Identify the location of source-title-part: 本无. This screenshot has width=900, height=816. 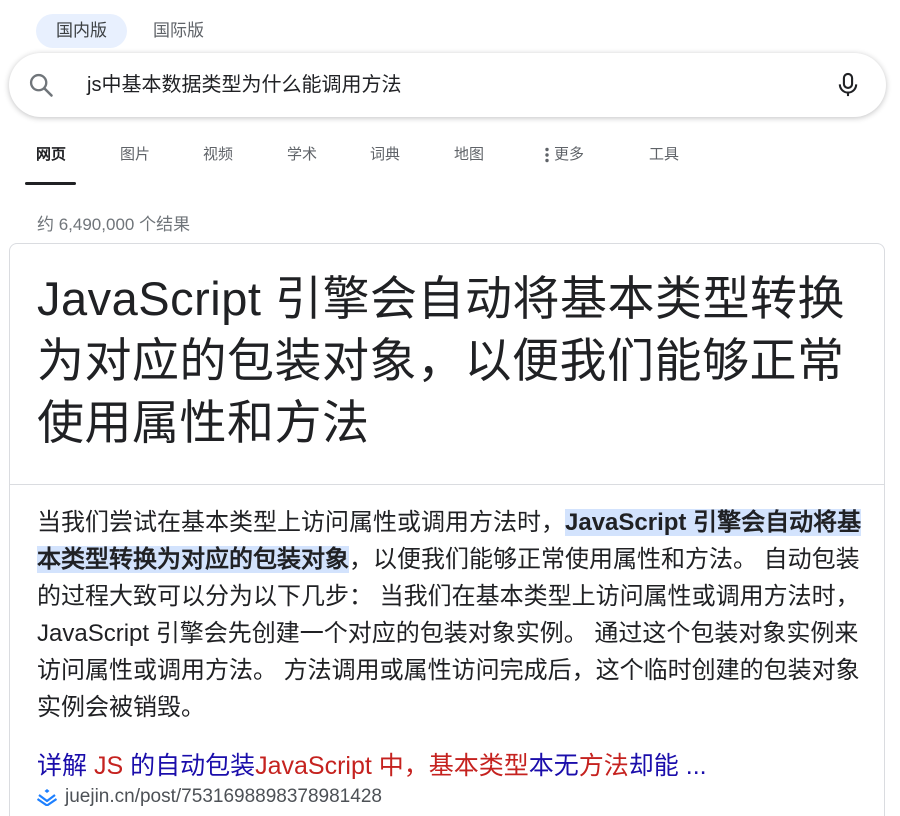
(553, 766).